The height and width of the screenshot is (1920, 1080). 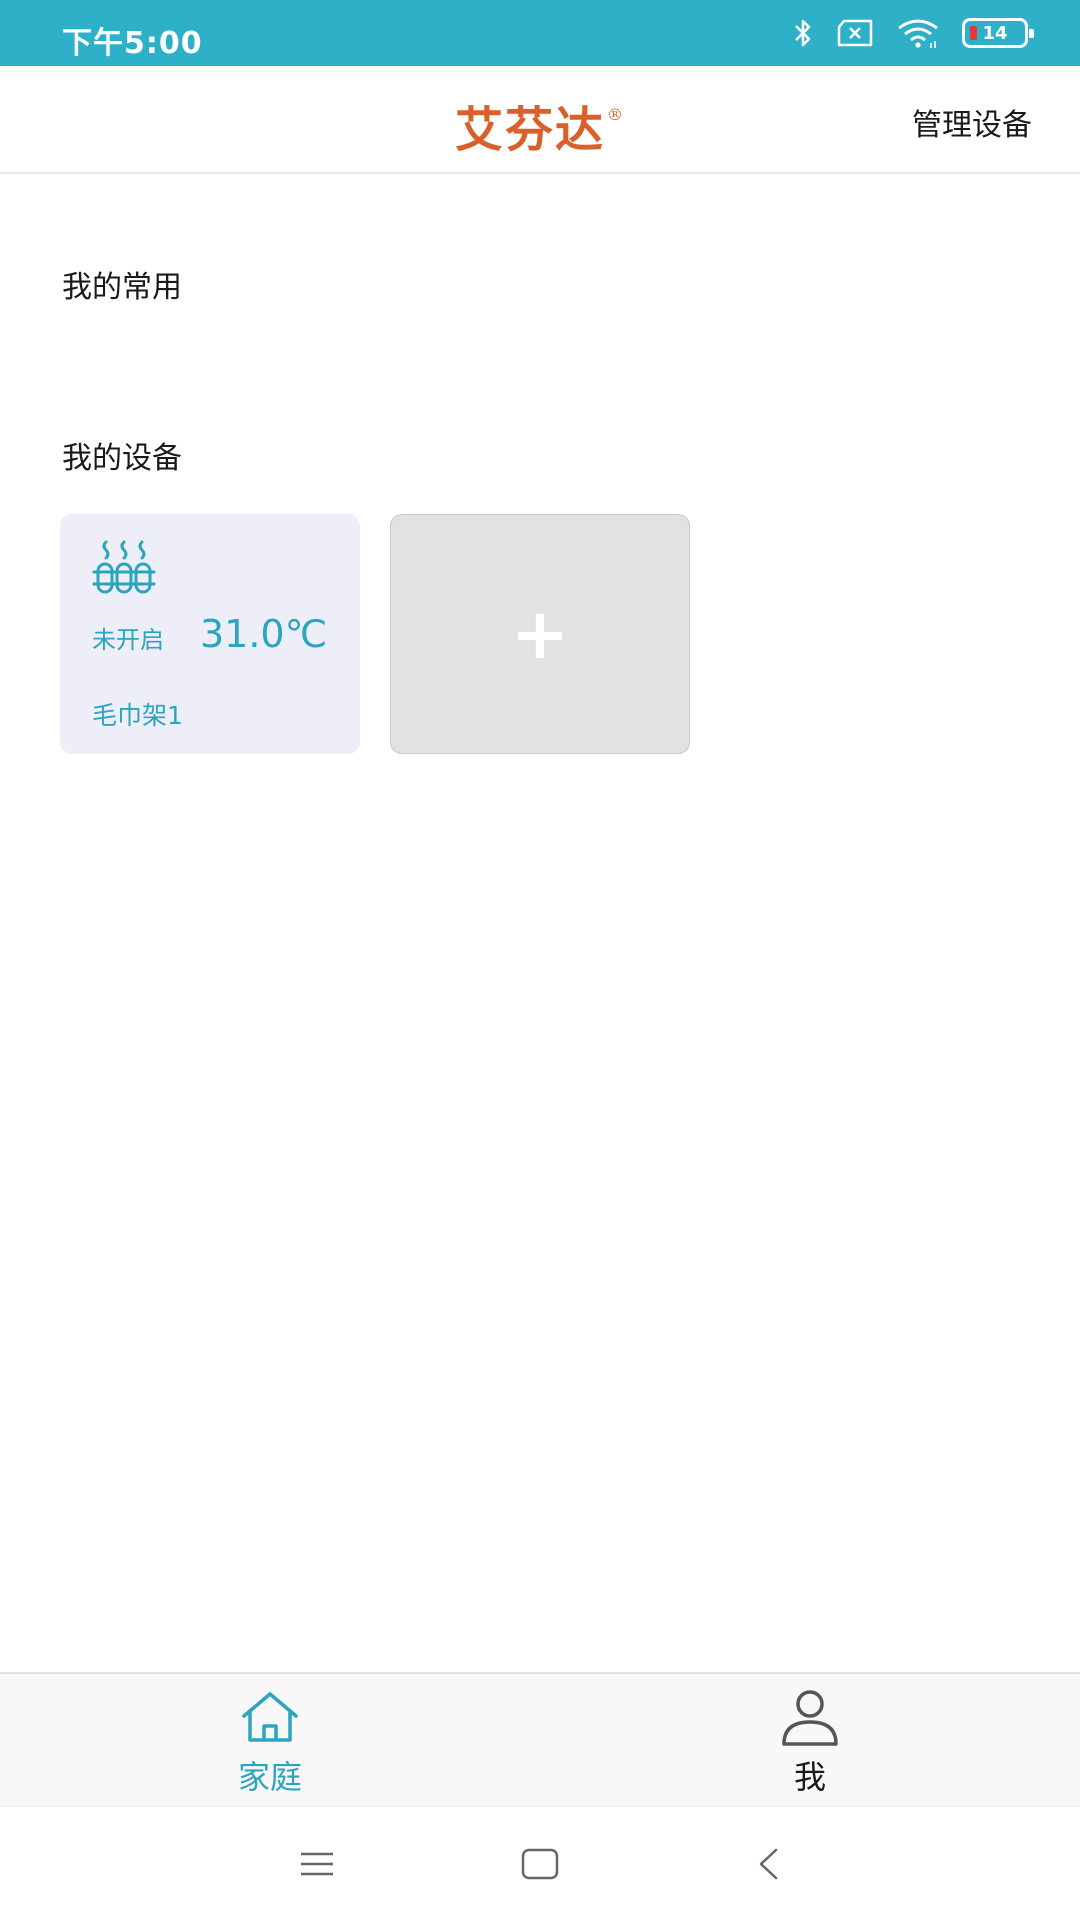 I want to click on battery-icon: 14, so click(x=998, y=33).